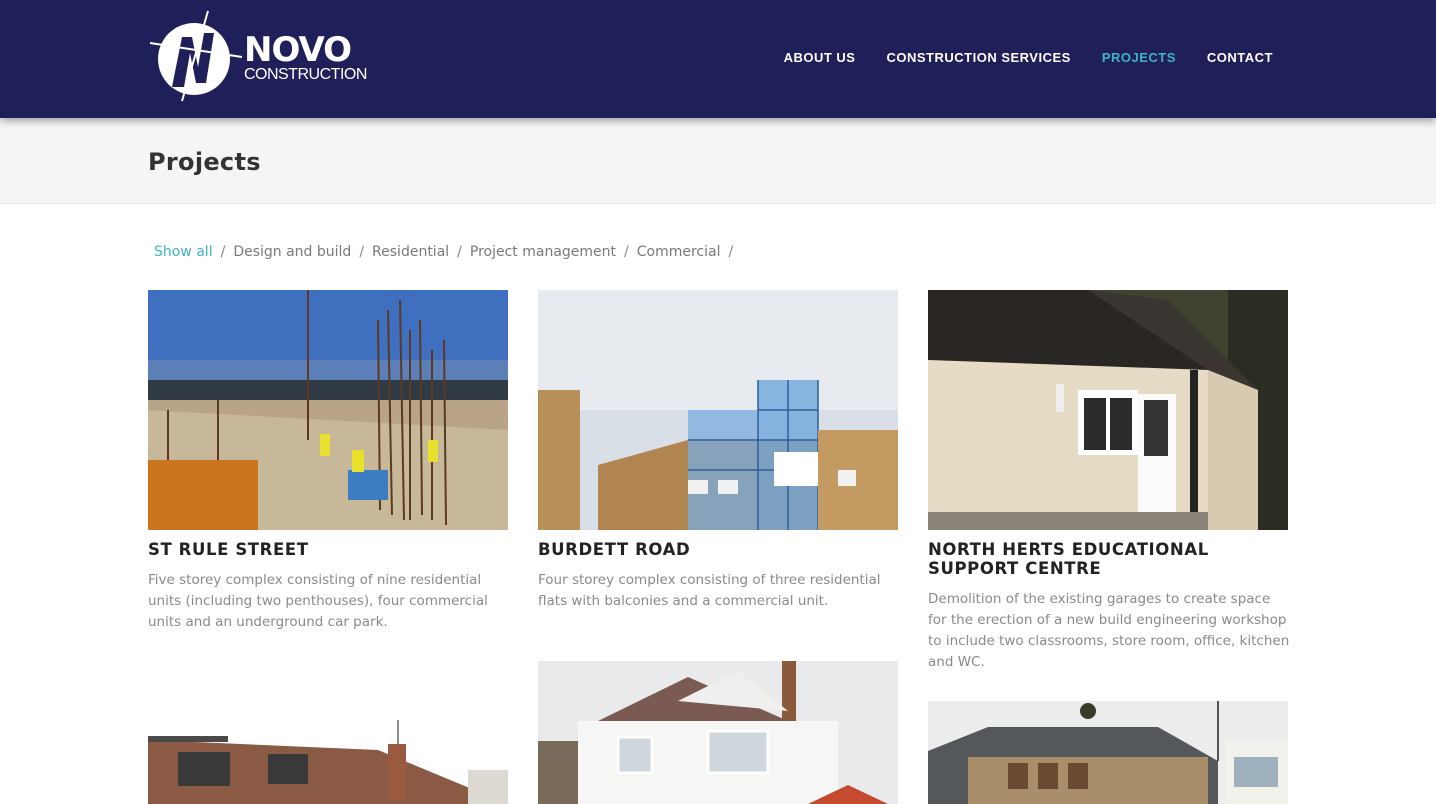 This screenshot has width=1436, height=804. What do you see at coordinates (1108, 559) in the screenshot?
I see `project-title: NORTH HERTS EDUCATIONAL SUPPORT CENTRE` at bounding box center [1108, 559].